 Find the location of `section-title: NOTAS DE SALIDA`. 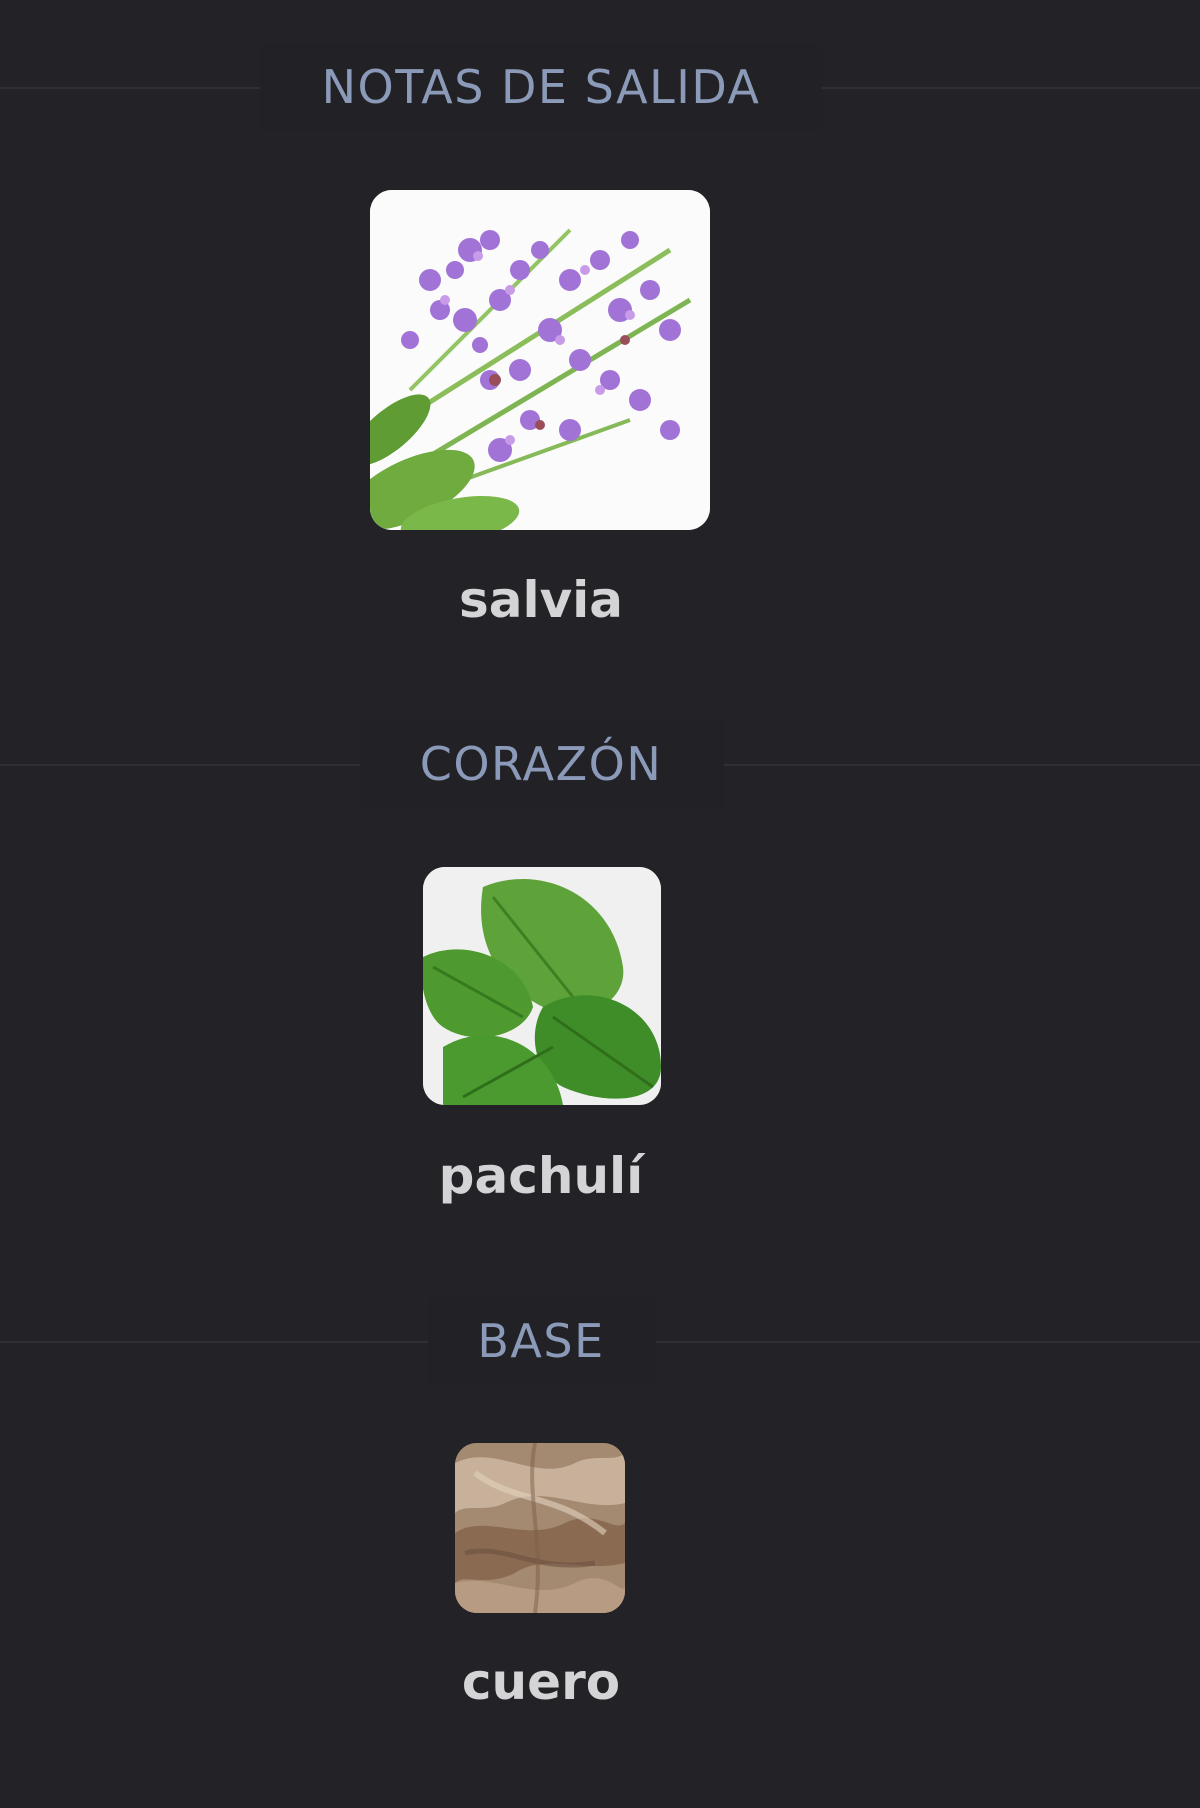

section-title: NOTAS DE SALIDA is located at coordinates (541, 87).